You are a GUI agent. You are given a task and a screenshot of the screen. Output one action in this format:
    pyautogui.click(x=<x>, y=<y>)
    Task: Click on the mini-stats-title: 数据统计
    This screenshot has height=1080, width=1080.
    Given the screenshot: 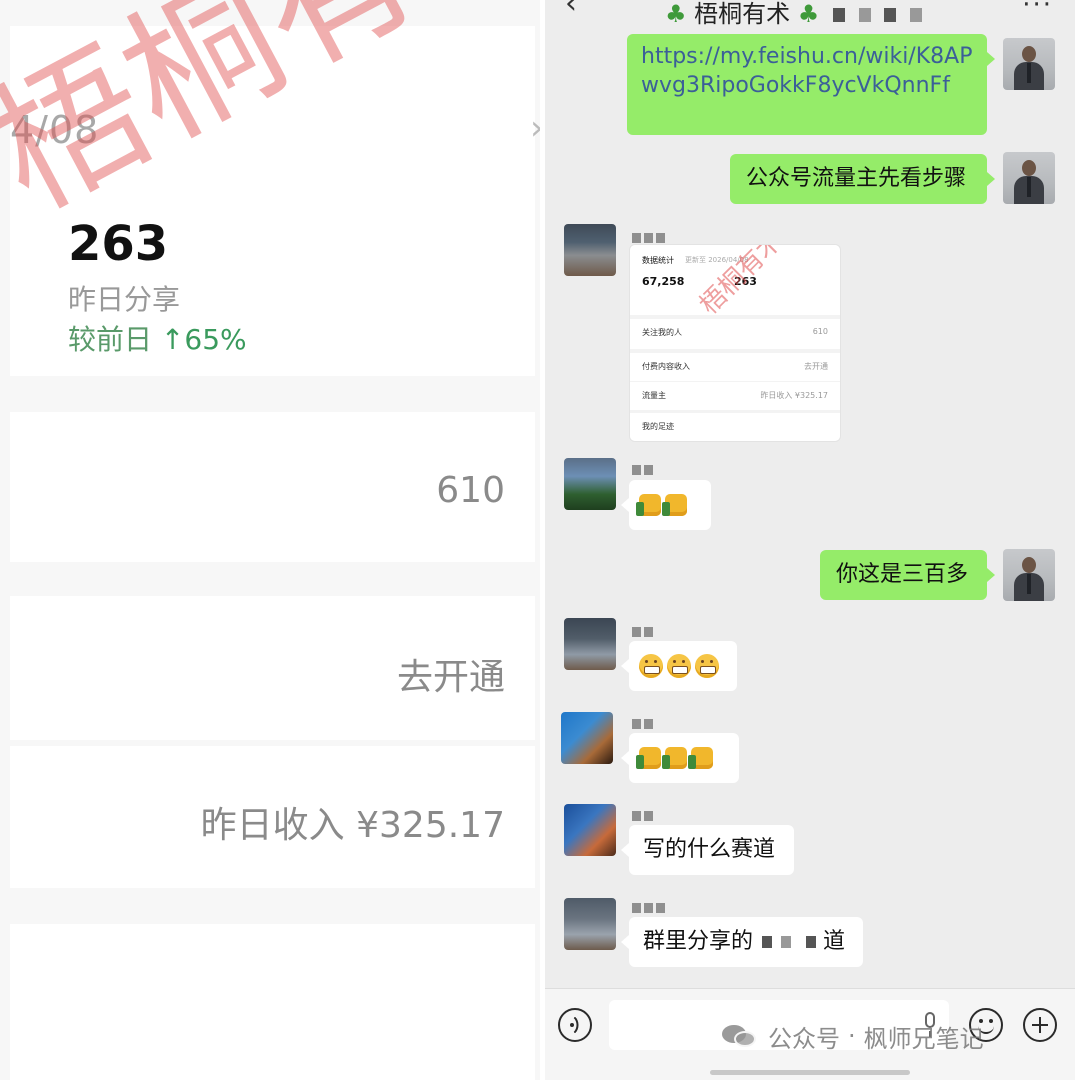 What is the action you would take?
    pyautogui.click(x=658, y=260)
    